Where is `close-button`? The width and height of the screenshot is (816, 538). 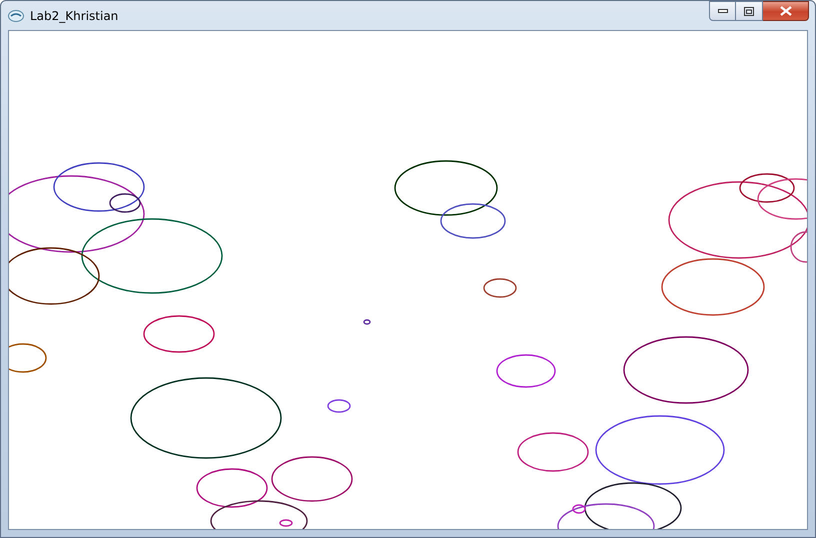 close-button is located at coordinates (786, 11).